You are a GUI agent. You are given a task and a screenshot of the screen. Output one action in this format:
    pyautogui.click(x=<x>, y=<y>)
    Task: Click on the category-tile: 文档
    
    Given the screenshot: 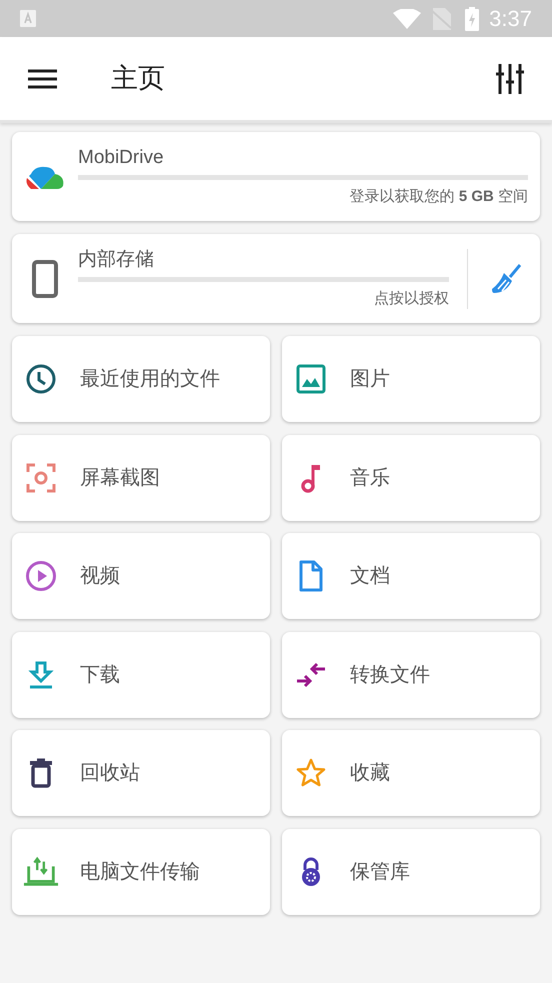 What is the action you would take?
    pyautogui.click(x=411, y=576)
    